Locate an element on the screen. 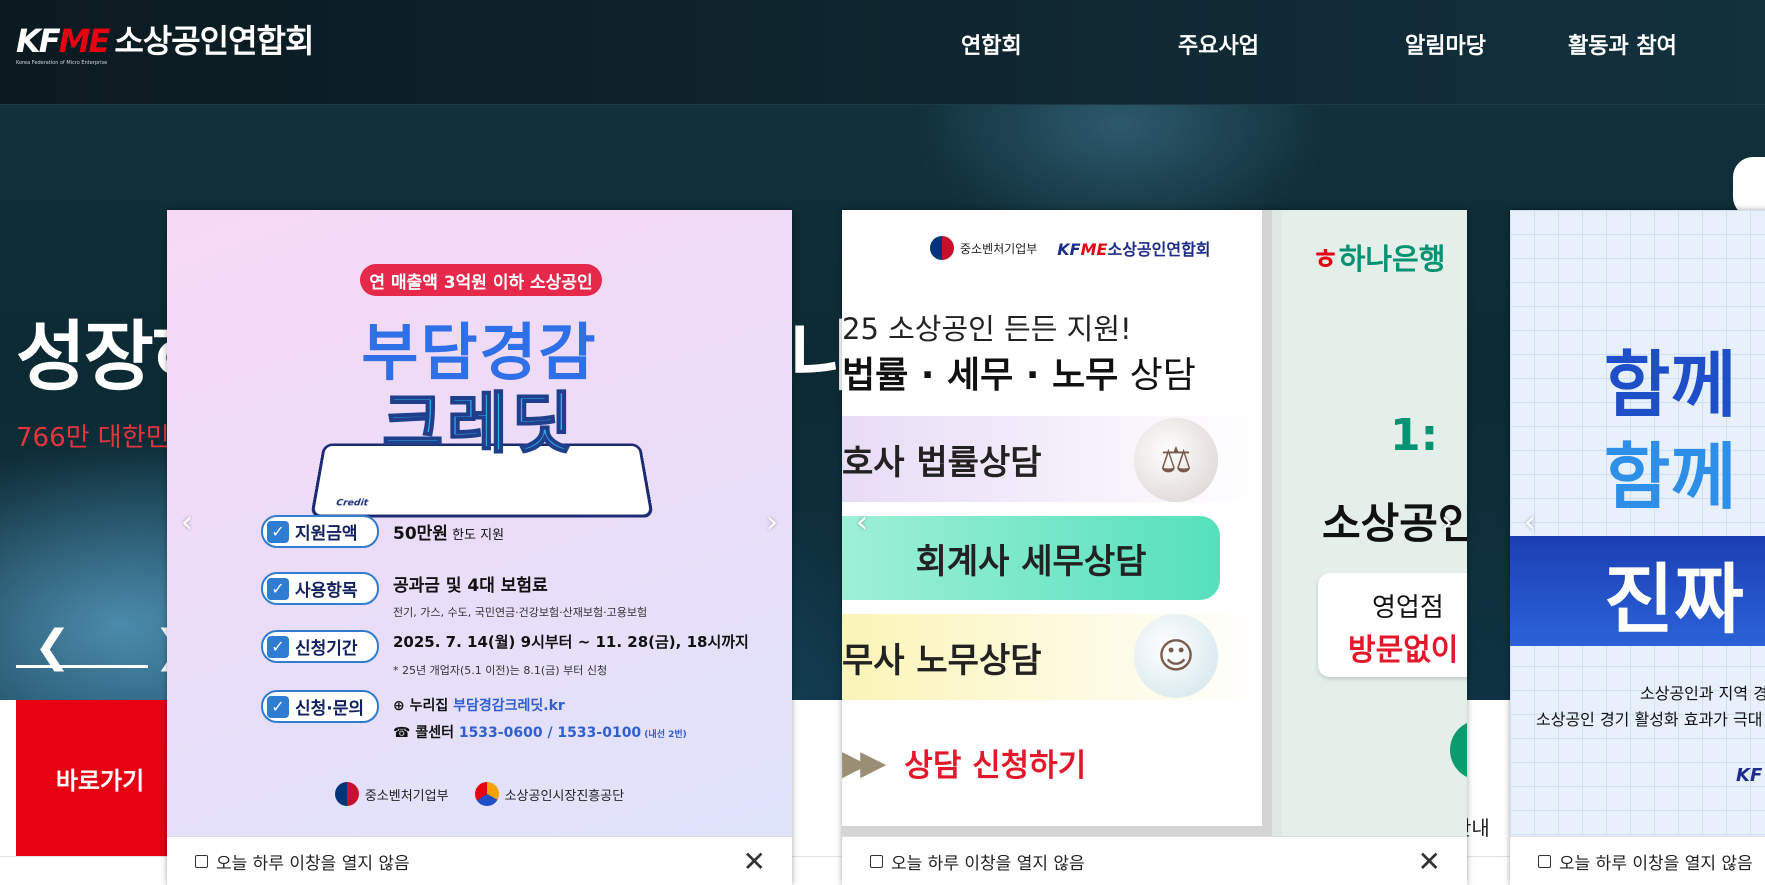 This screenshot has height=885, width=1765. together-title-line2: 함께 is located at coordinates (1670, 477).